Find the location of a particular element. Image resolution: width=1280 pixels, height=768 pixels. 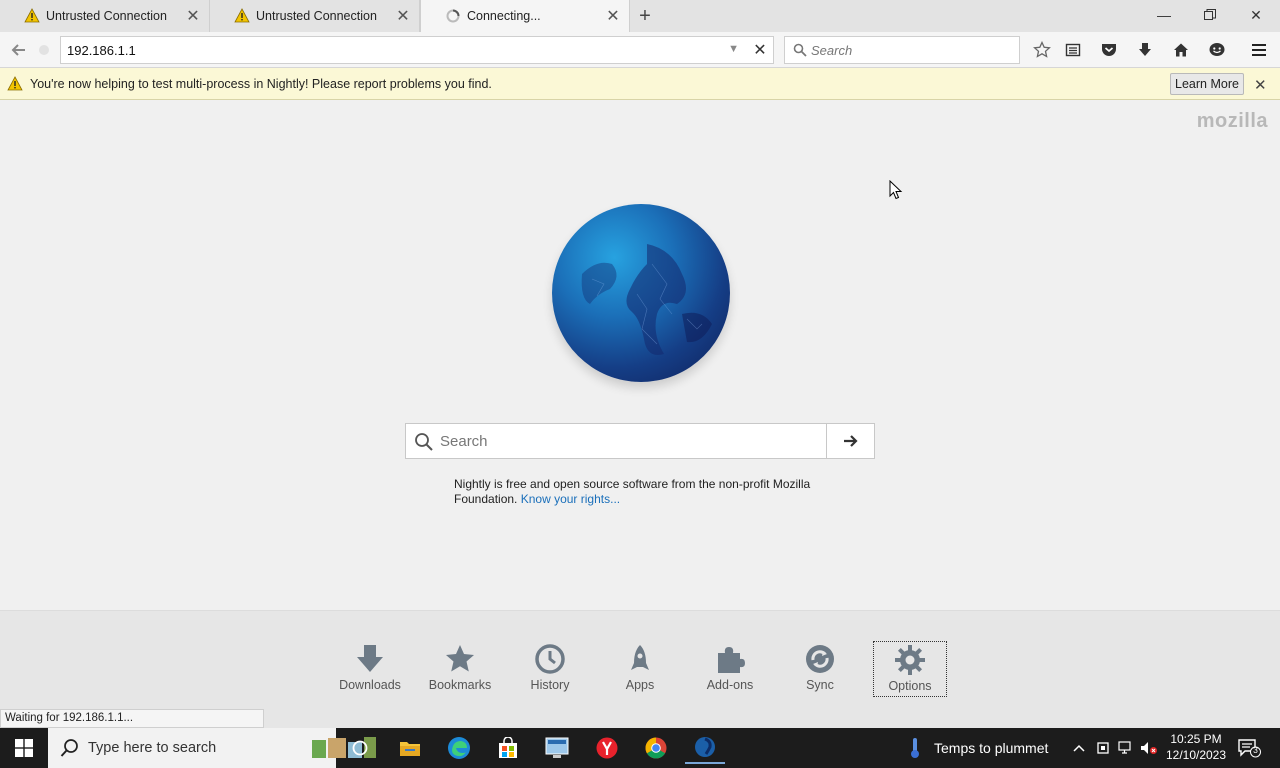

star-outline-icon is located at coordinates (1042, 49).